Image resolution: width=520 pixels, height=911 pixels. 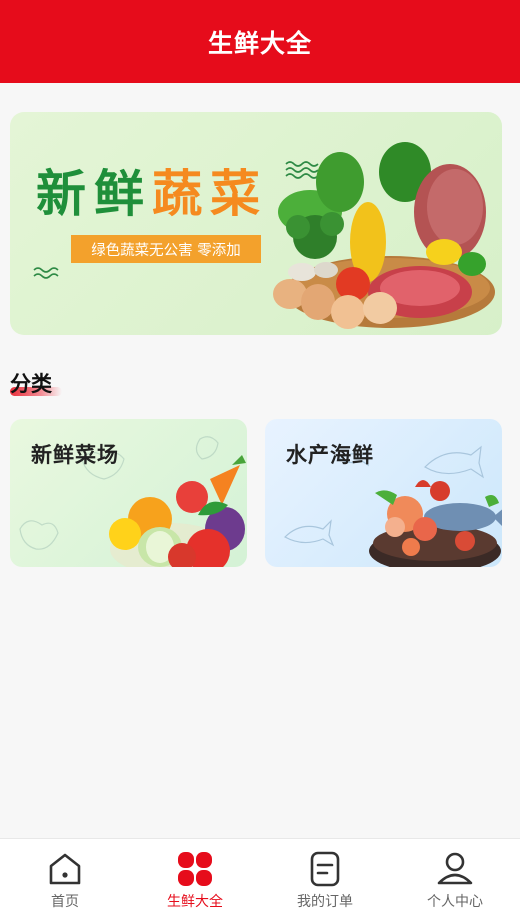 What do you see at coordinates (65, 902) in the screenshot?
I see `tab-label: 首页` at bounding box center [65, 902].